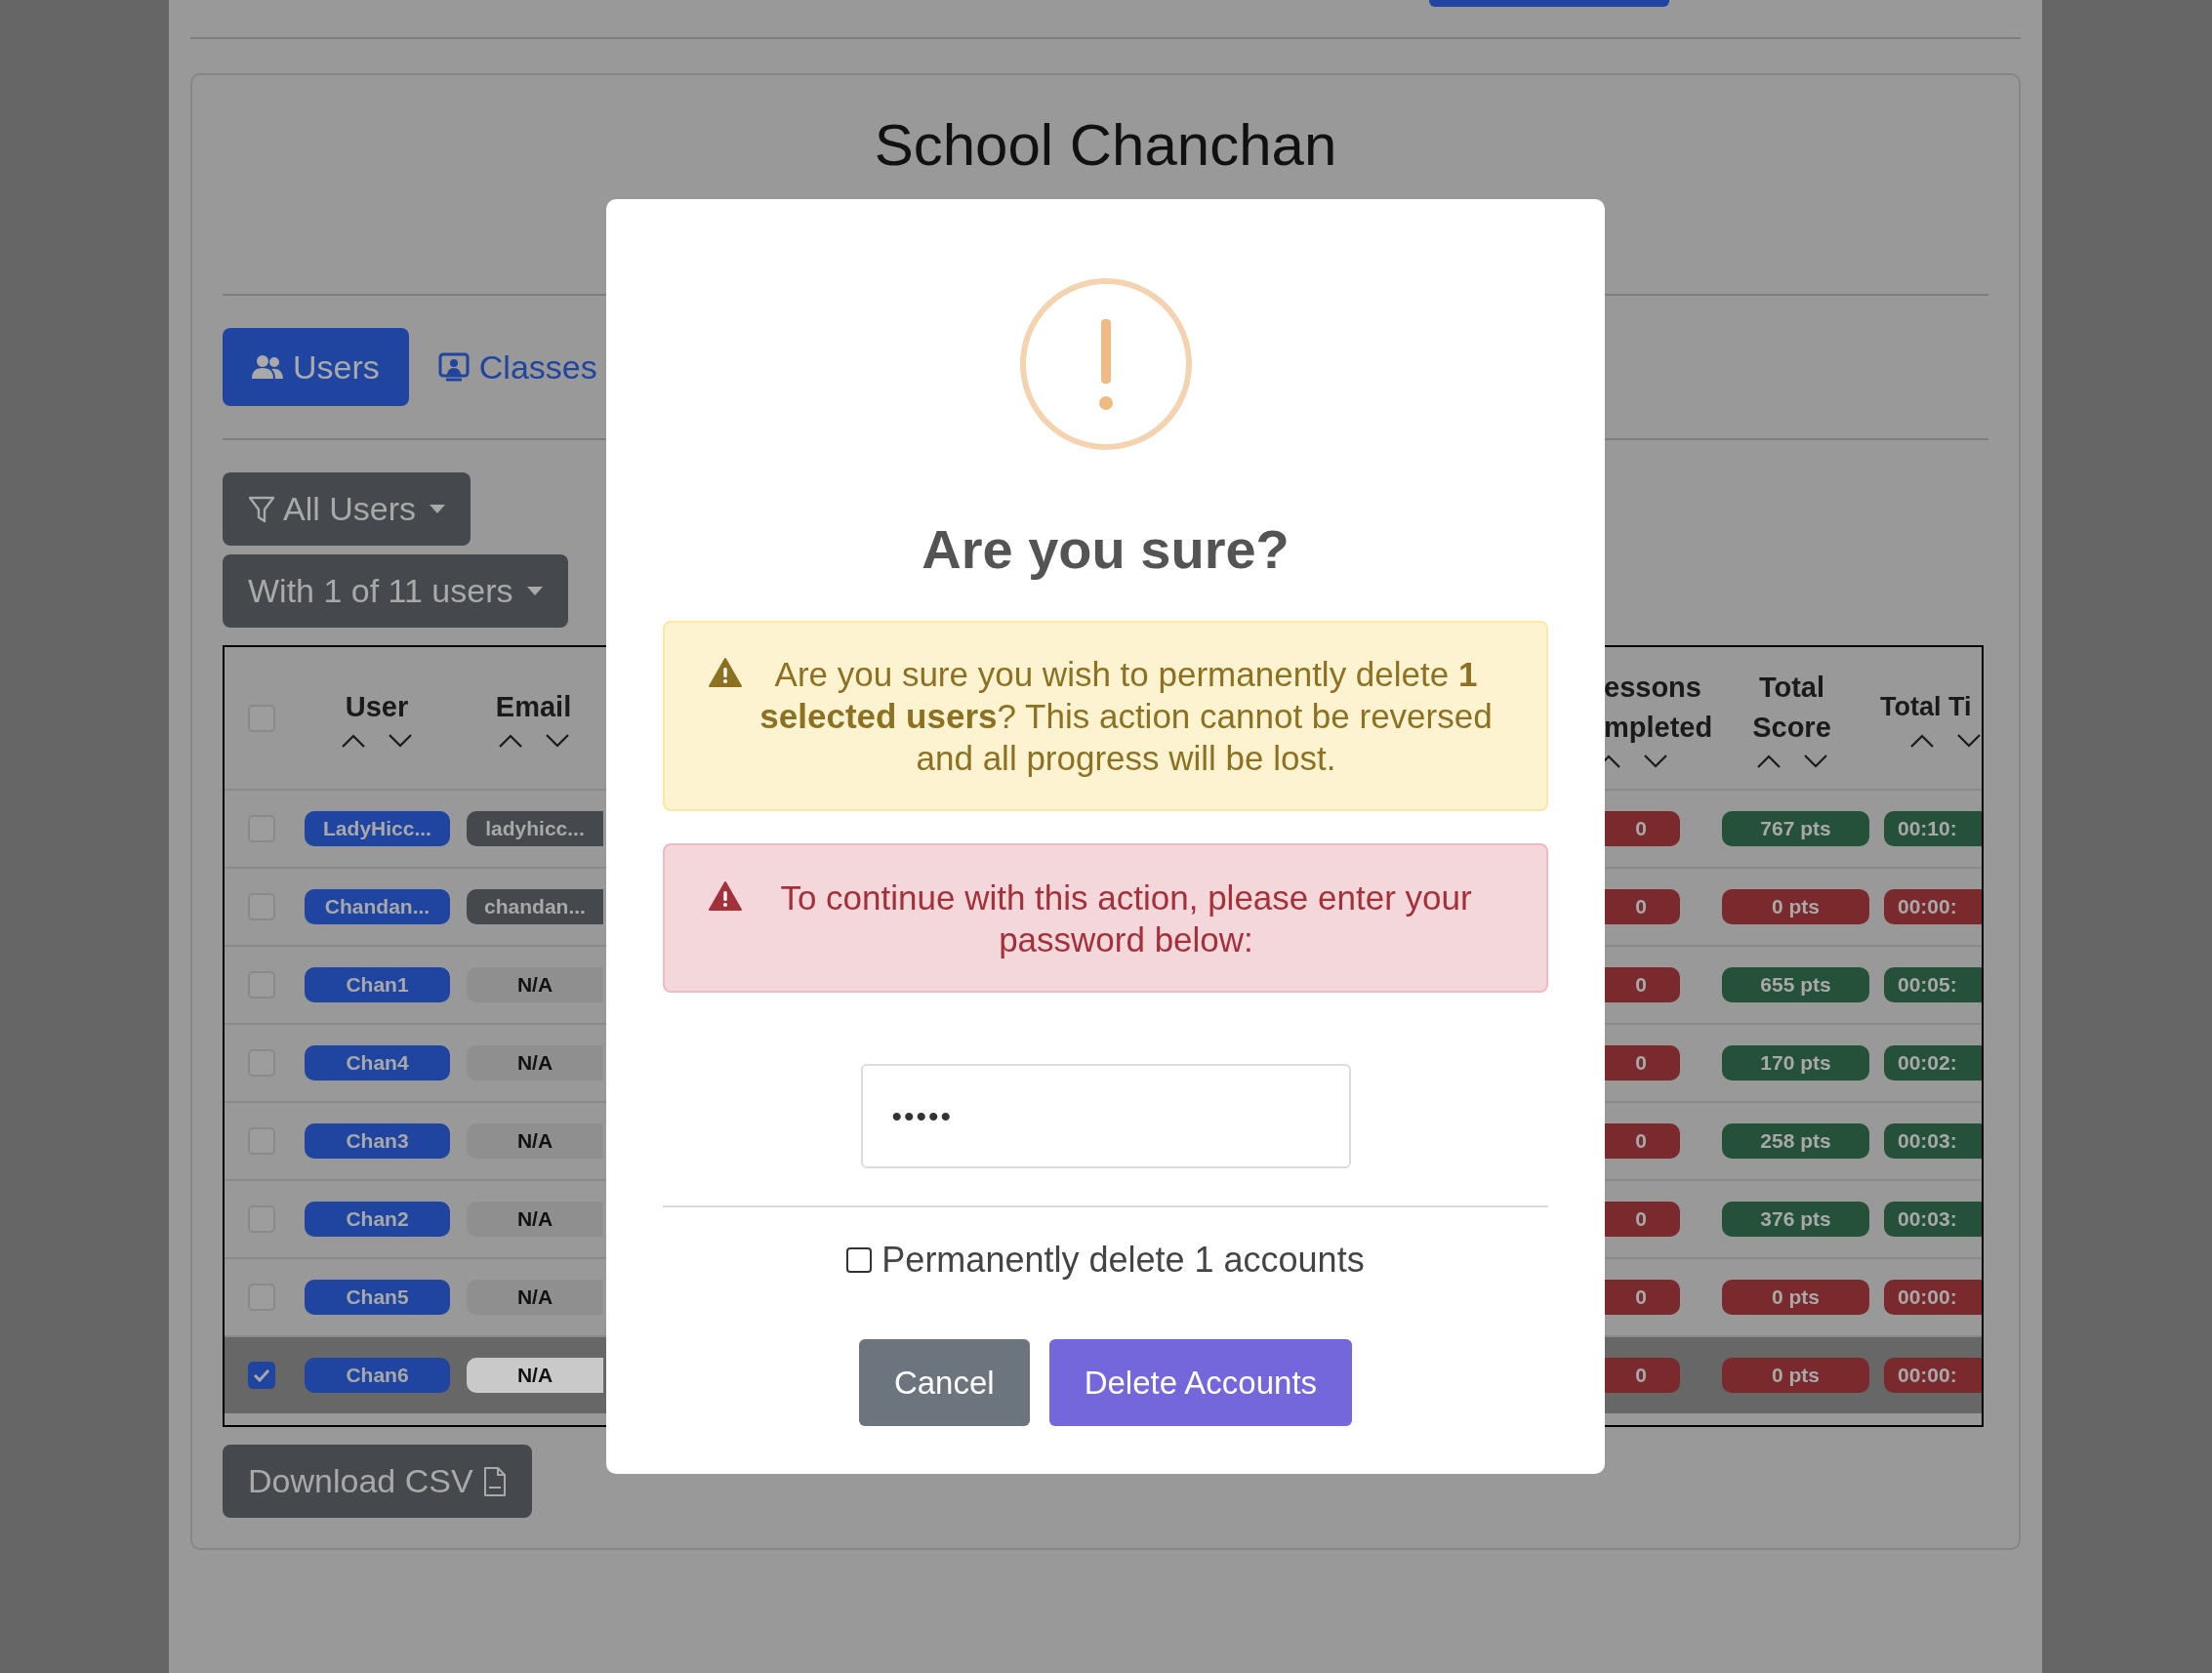 Image resolution: width=2212 pixels, height=1673 pixels. Describe the element at coordinates (1795, 1220) in the screenshot. I see `score-badge: 376 pts` at that location.